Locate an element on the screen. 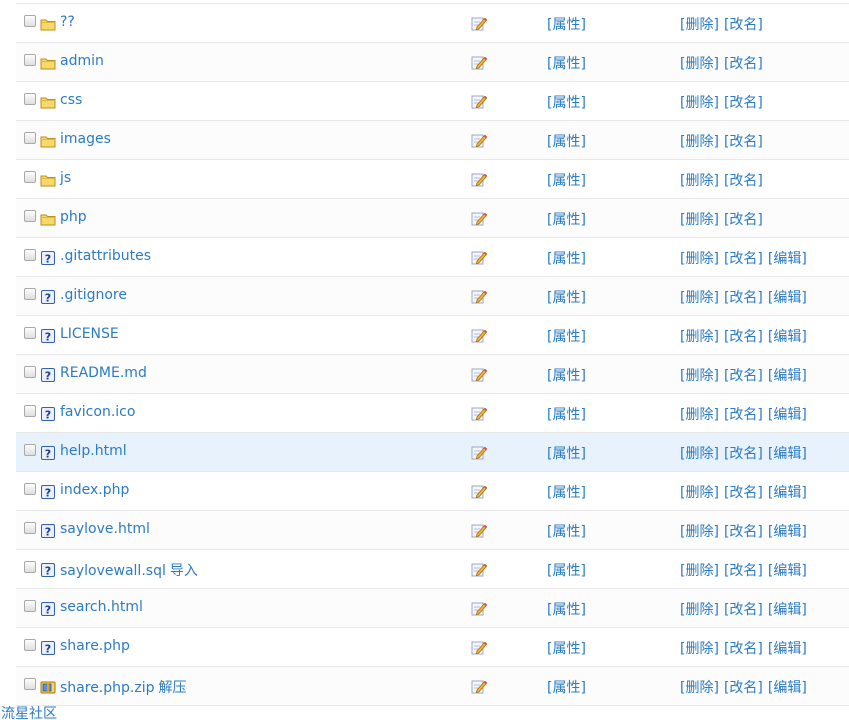 This screenshot has height=720, width=849. file-name-link: help.html is located at coordinates (93, 451).